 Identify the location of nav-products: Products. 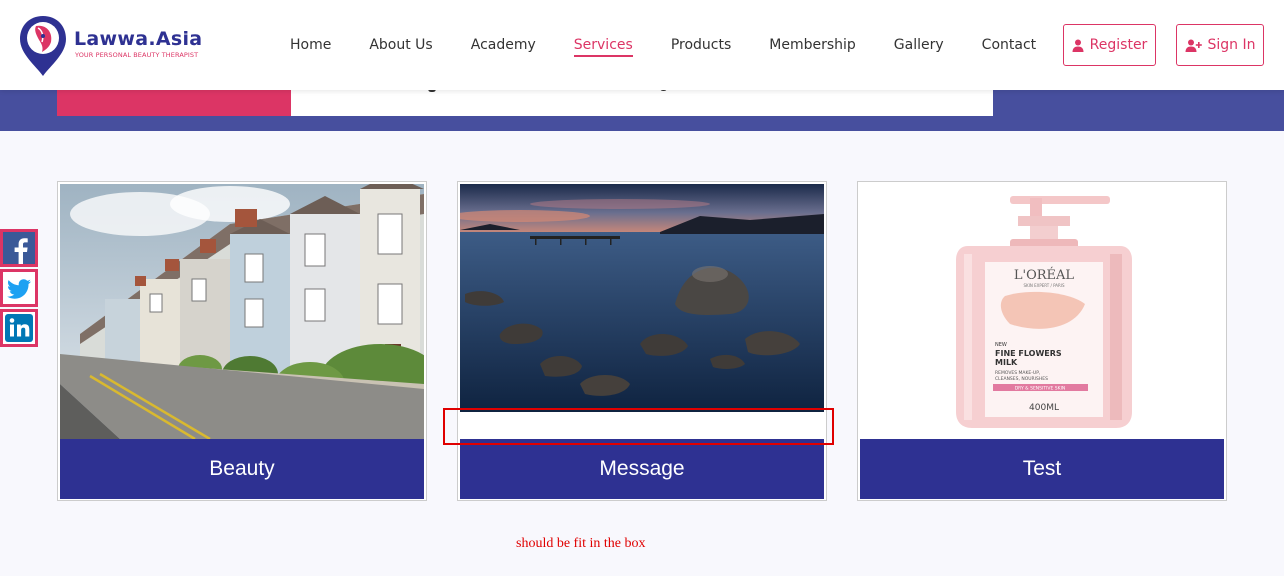
(701, 45).